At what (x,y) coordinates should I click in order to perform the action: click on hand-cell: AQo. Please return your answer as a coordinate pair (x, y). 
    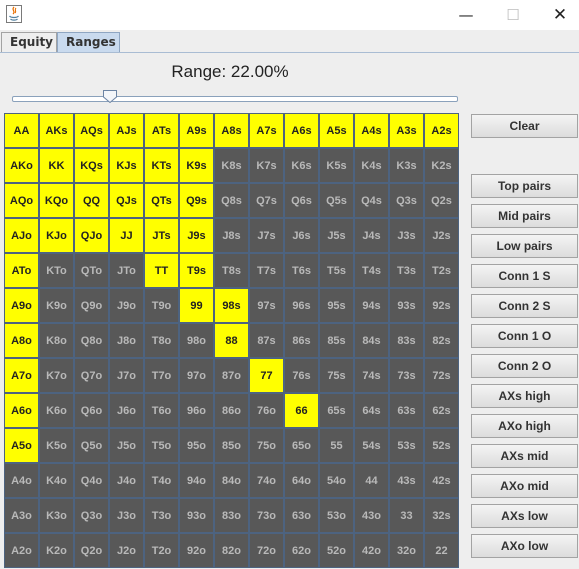
    Looking at the image, I should click on (21, 200).